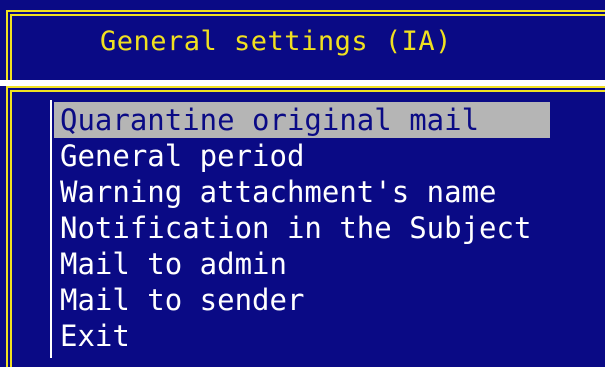 This screenshot has height=367, width=605. Describe the element at coordinates (329, 336) in the screenshot. I see `menu-item-exit: Exit` at that location.